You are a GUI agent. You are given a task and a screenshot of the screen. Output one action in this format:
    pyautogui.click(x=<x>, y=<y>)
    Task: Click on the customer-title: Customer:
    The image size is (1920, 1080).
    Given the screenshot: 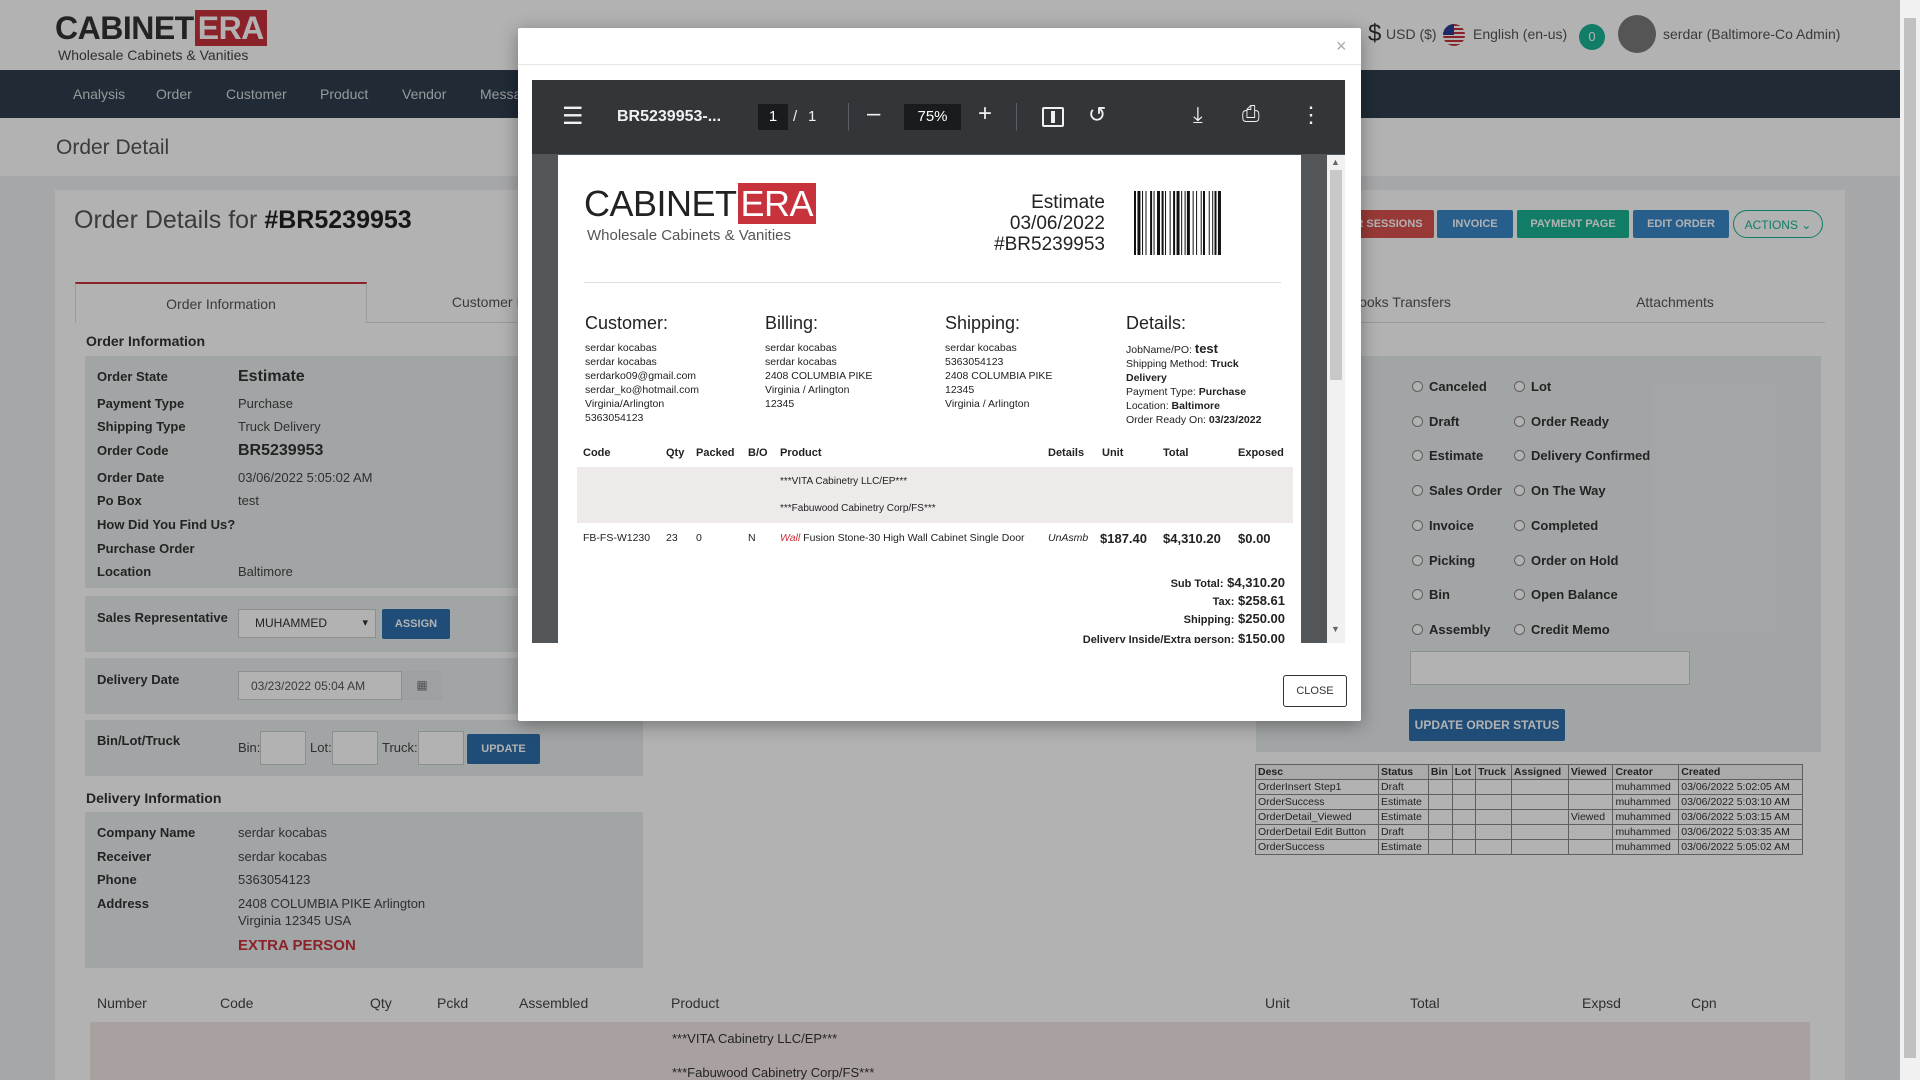 What is the action you would take?
    pyautogui.click(x=627, y=323)
    